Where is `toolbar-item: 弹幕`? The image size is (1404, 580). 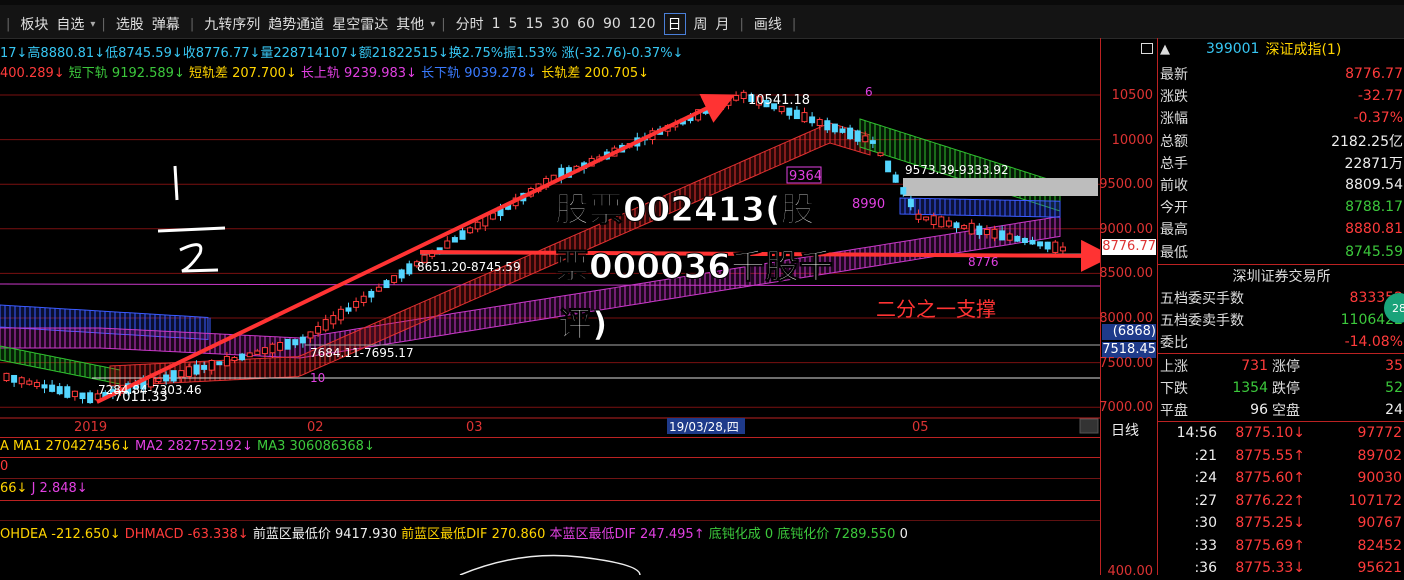
toolbar-item: 弹幕 is located at coordinates (166, 24).